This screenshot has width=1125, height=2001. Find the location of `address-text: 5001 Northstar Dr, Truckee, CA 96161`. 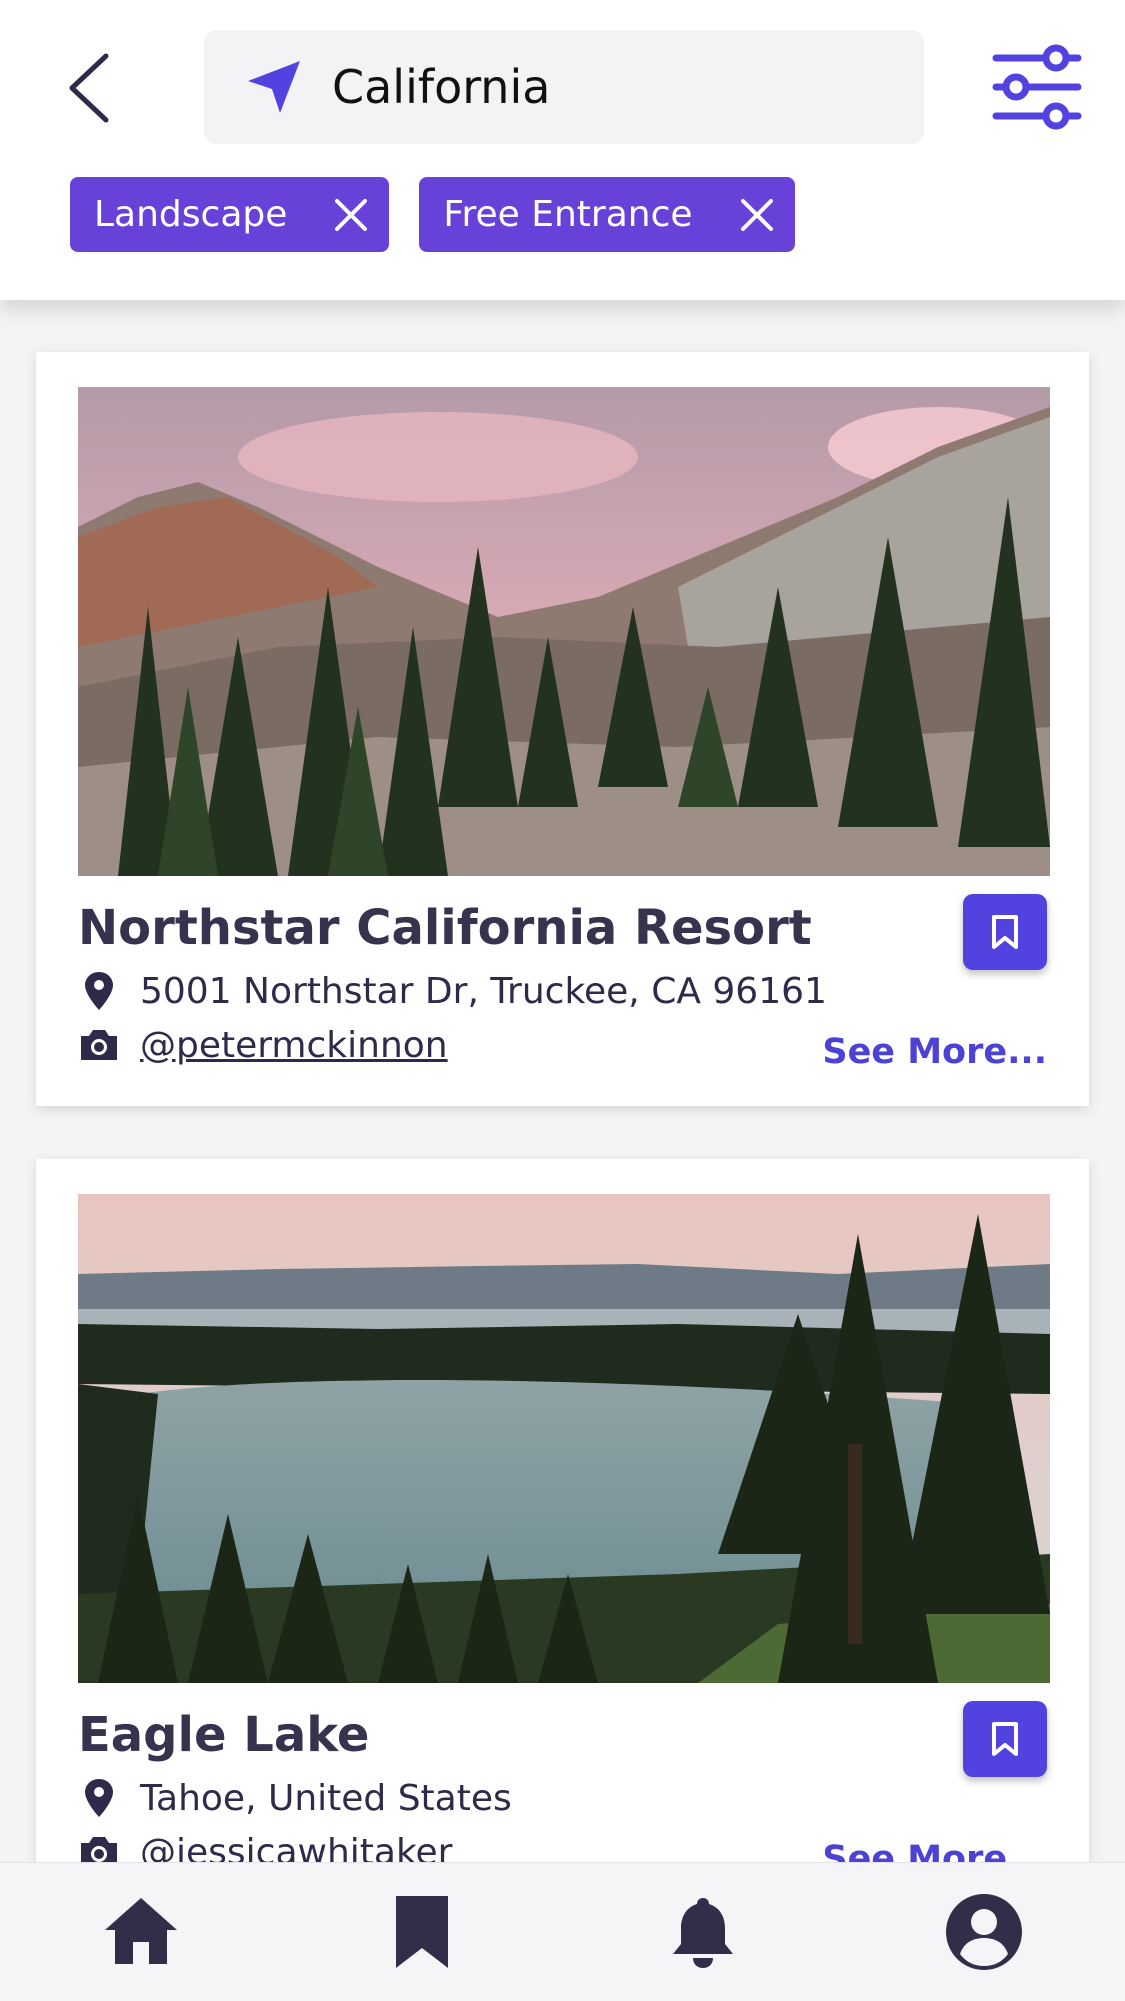

address-text: 5001 Northstar Dr, Truckee, CA 96161 is located at coordinates (483, 991).